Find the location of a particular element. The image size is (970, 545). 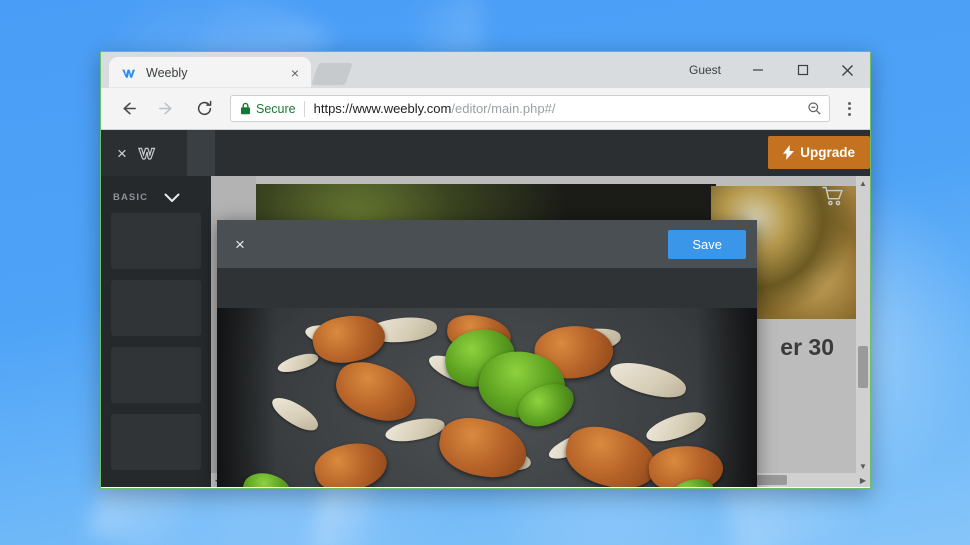

zoom-out-icon is located at coordinates (814, 109).